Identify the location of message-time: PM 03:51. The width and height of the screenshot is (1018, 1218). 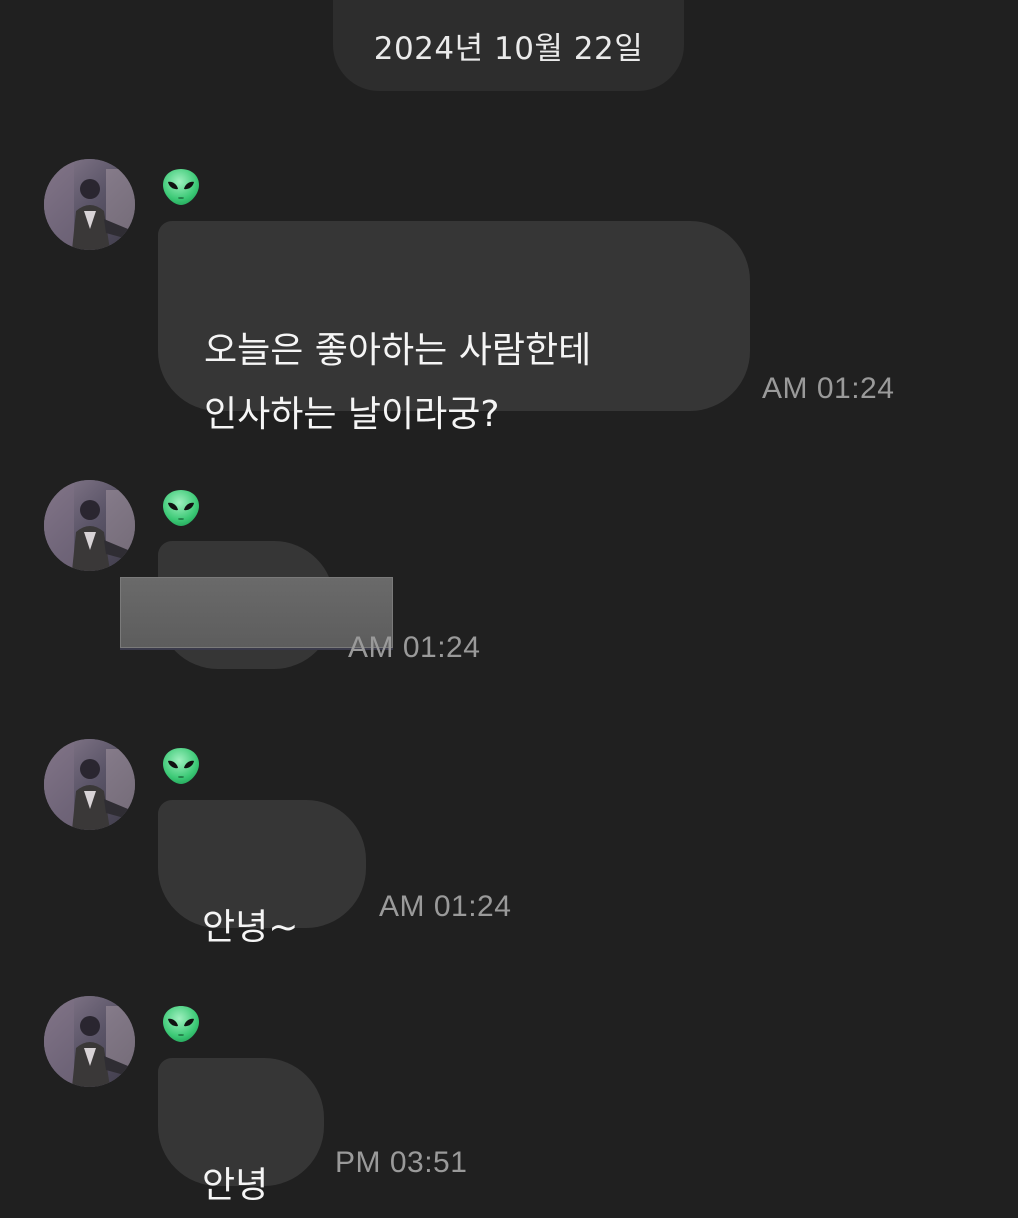
(401, 1162).